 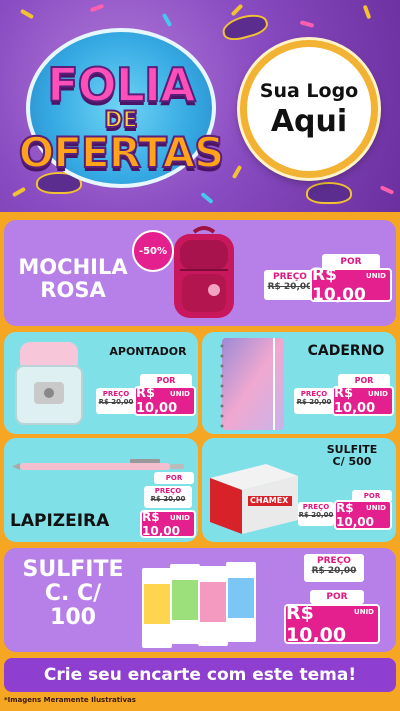 I want to click on title-line-1: FOLIA, so click(x=121, y=85).